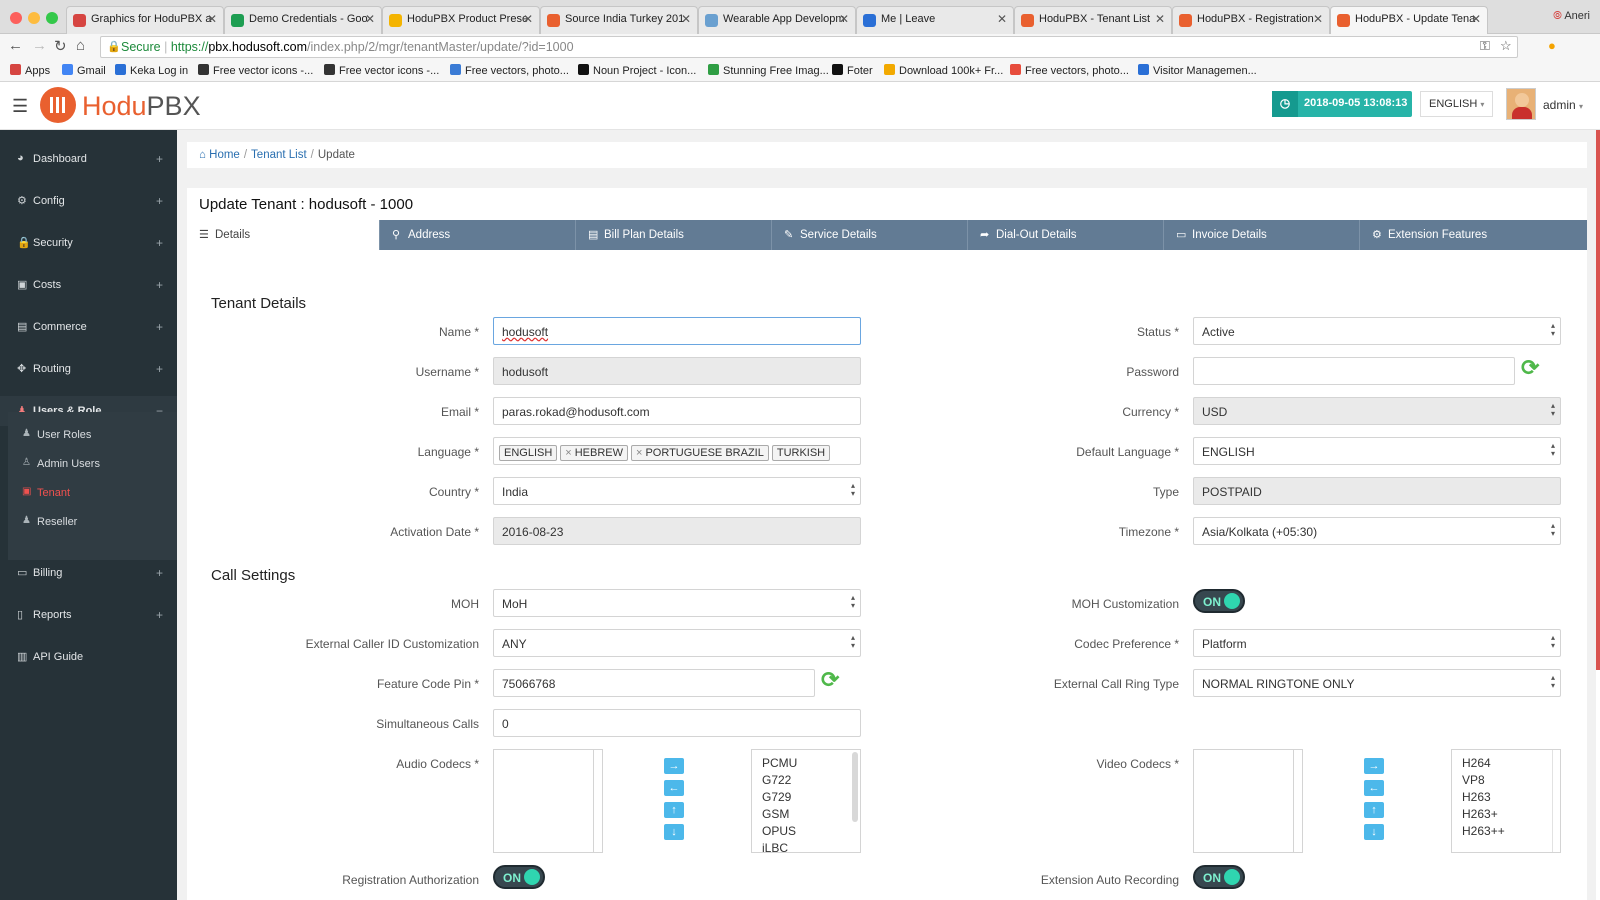 The image size is (1600, 900). I want to click on back-arrow-icon: ←, so click(15, 45).